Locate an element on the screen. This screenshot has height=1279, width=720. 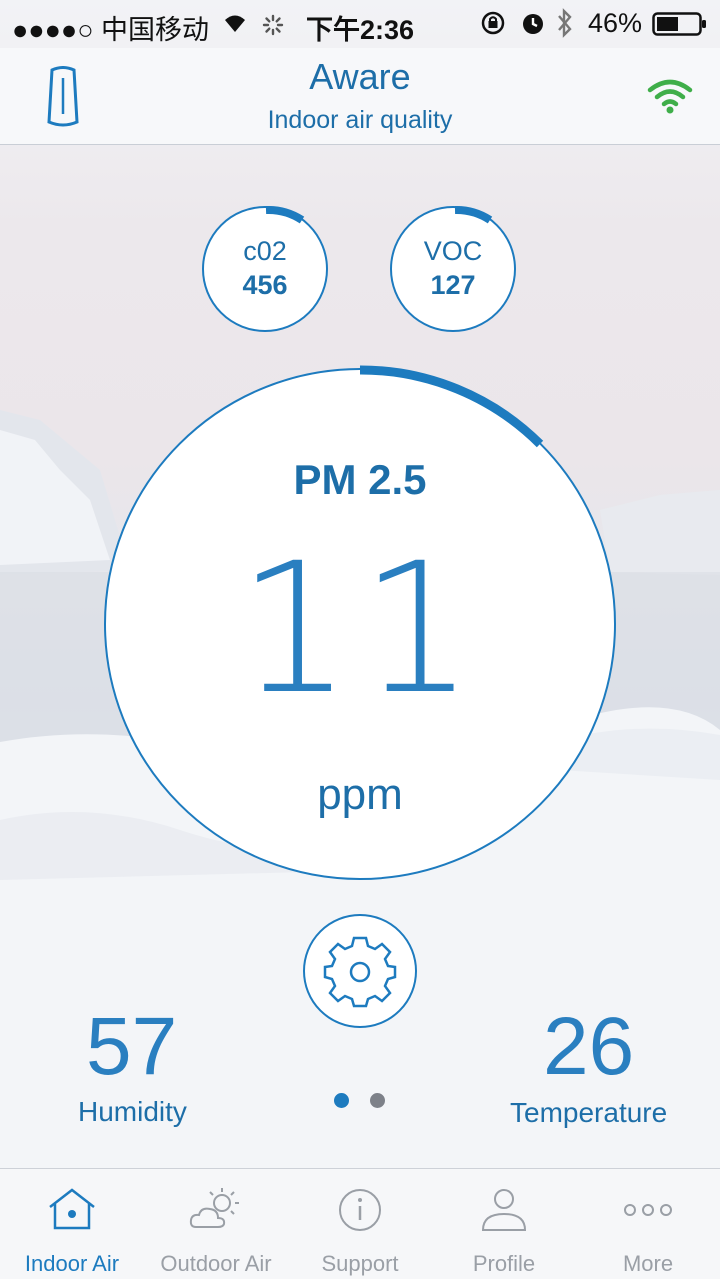
temperature-value: 26 is located at coordinates (589, 1046).